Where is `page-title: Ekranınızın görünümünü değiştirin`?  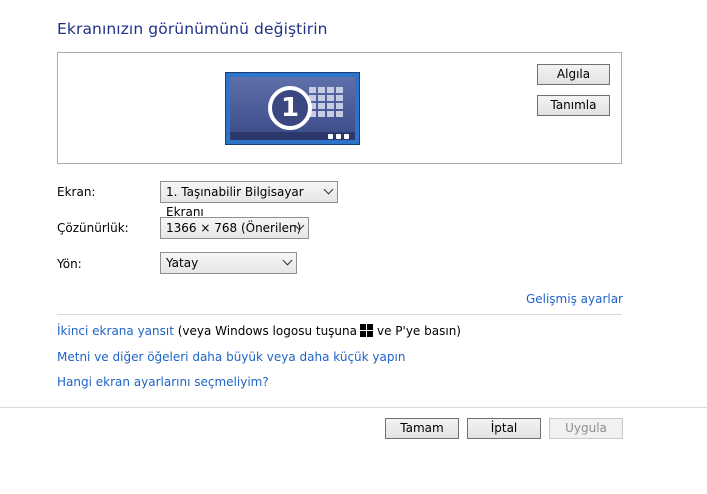
page-title: Ekranınızın görünümünü değiştirin is located at coordinates (192, 29).